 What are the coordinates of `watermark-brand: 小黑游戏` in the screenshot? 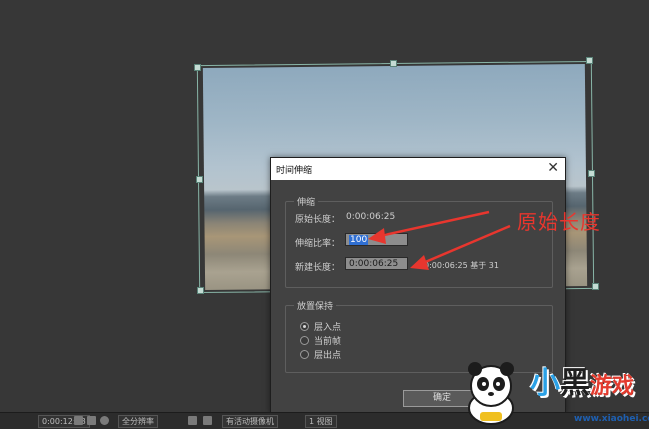 It's located at (582, 380).